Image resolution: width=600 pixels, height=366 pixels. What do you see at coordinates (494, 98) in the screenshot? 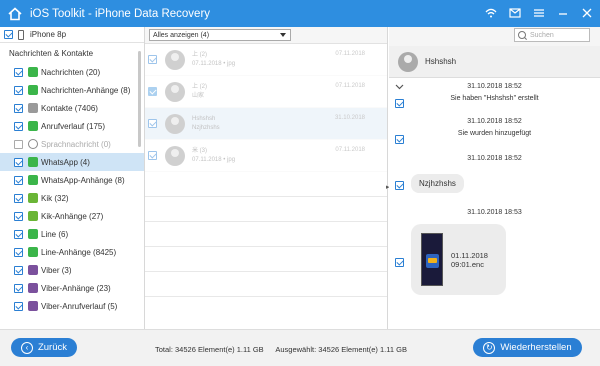
I see `system-message: Sie haben "Hshshsh" erstellt` at bounding box center [494, 98].